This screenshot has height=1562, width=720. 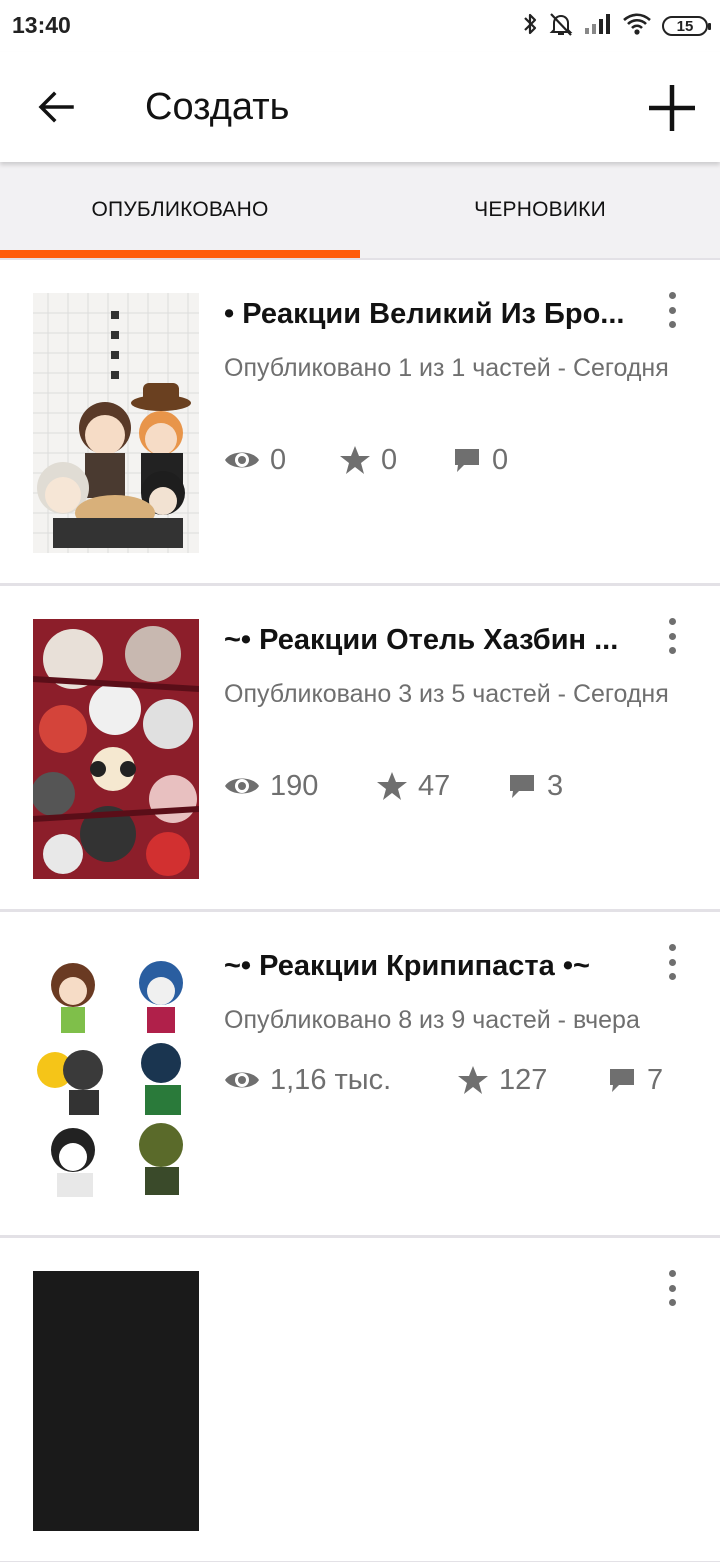 I want to click on comments-stat: 0, so click(x=480, y=460).